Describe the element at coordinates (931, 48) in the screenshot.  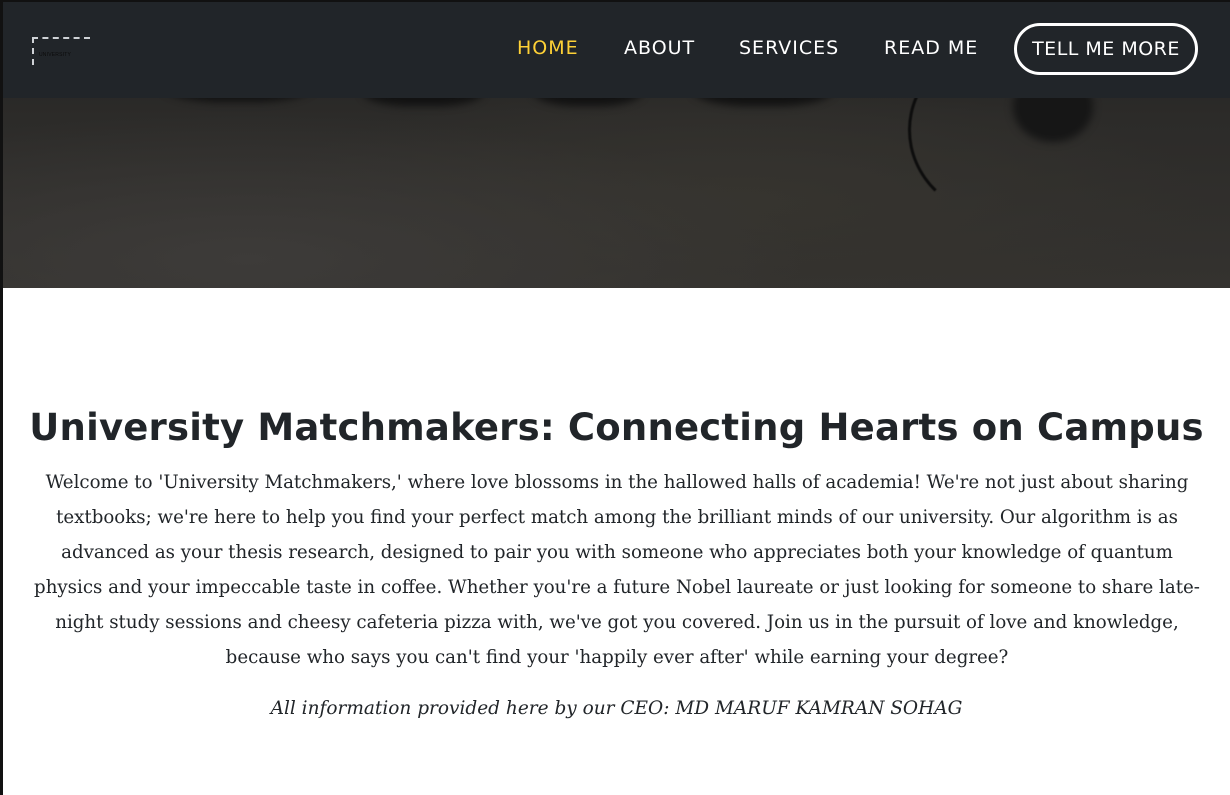
I see `nav-read-me: READ ME` at that location.